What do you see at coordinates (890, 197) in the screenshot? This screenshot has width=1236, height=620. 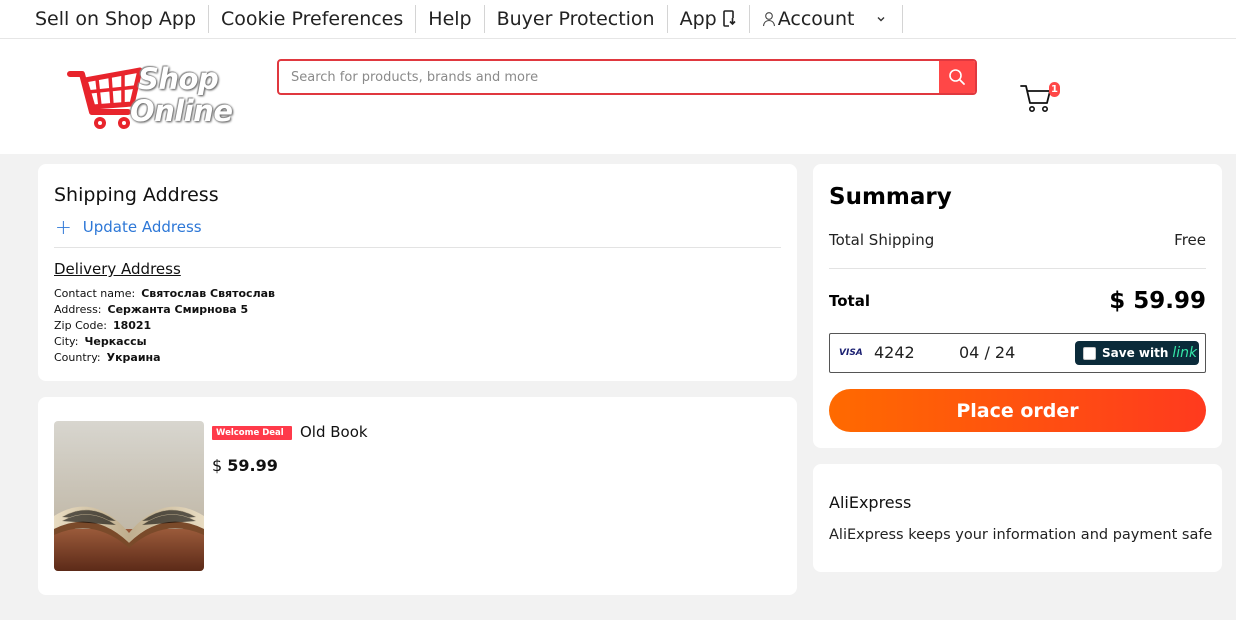 I see `summary-title: Summary` at bounding box center [890, 197].